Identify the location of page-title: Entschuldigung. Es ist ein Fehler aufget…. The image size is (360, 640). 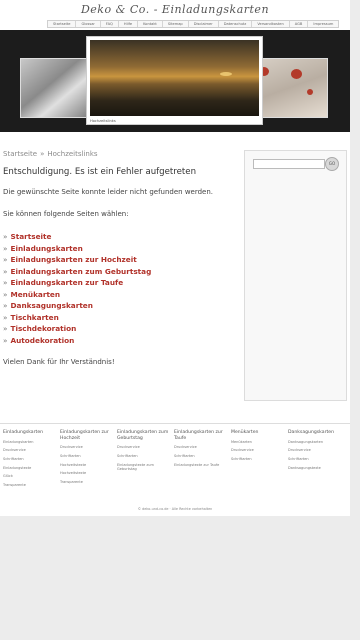
(100, 172).